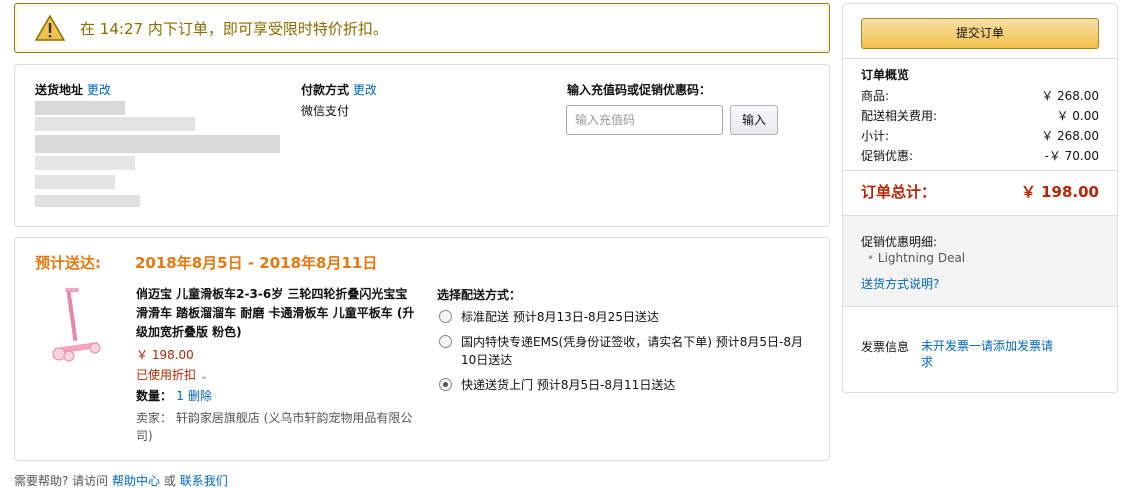  I want to click on radio-button-selected, so click(445, 384).